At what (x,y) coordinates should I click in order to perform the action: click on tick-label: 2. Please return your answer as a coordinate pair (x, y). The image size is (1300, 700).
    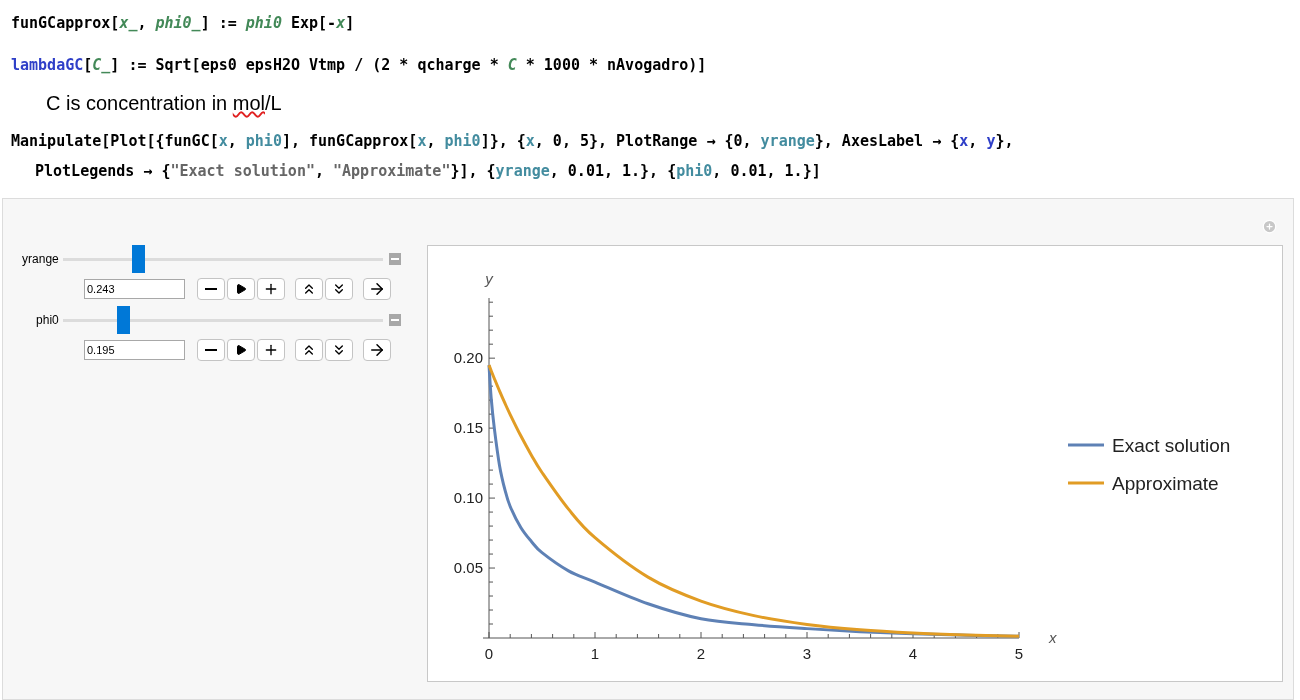
    Looking at the image, I should click on (701, 653).